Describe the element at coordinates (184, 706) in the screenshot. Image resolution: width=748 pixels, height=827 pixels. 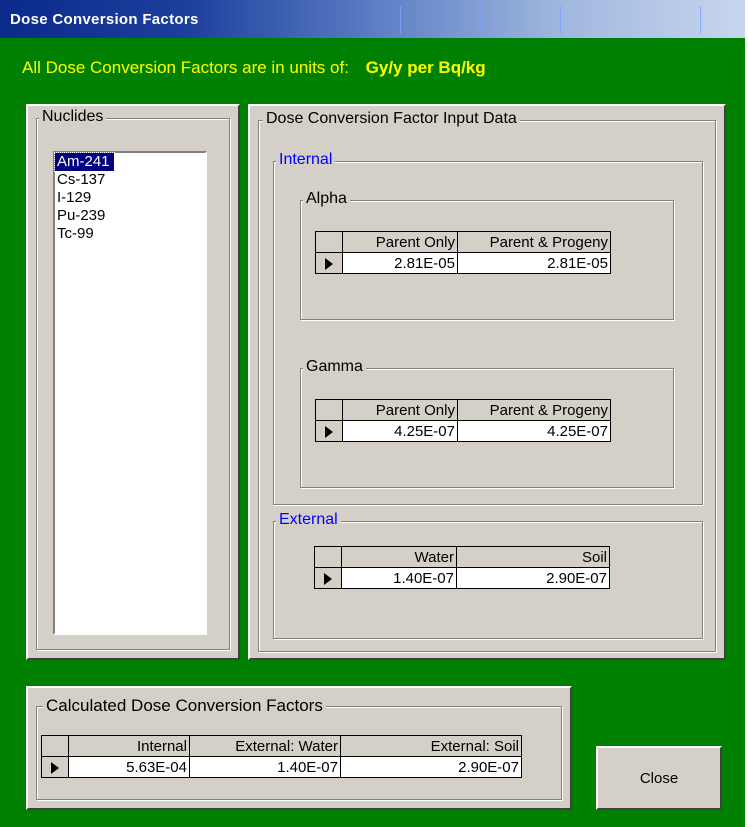
I see `calculated-legend: Calculated Dose Conversion Factors` at that location.